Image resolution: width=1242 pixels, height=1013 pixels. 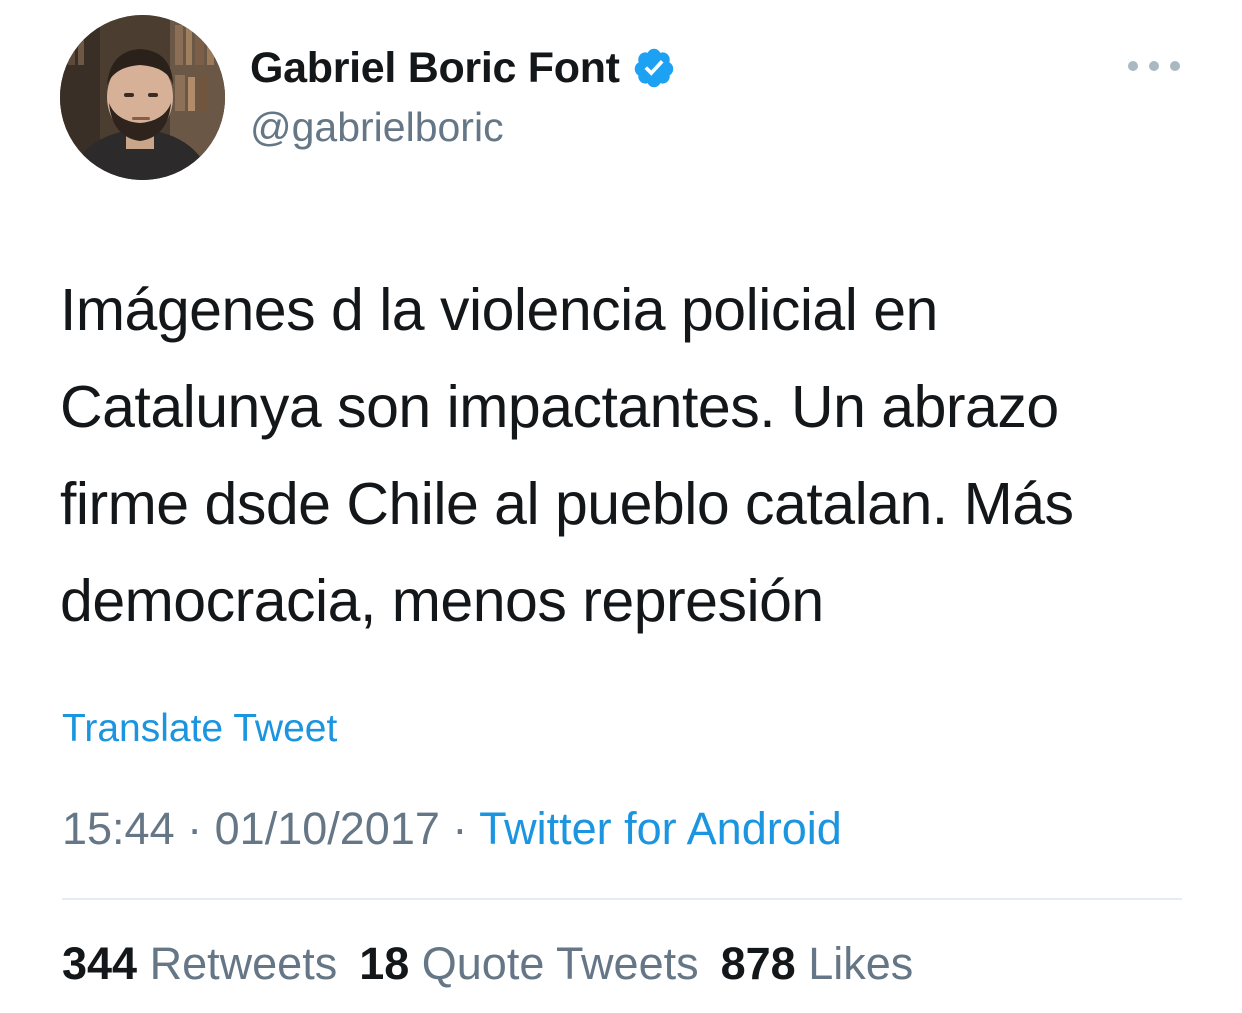 I want to click on quote-tweets-count: 18, so click(x=384, y=963).